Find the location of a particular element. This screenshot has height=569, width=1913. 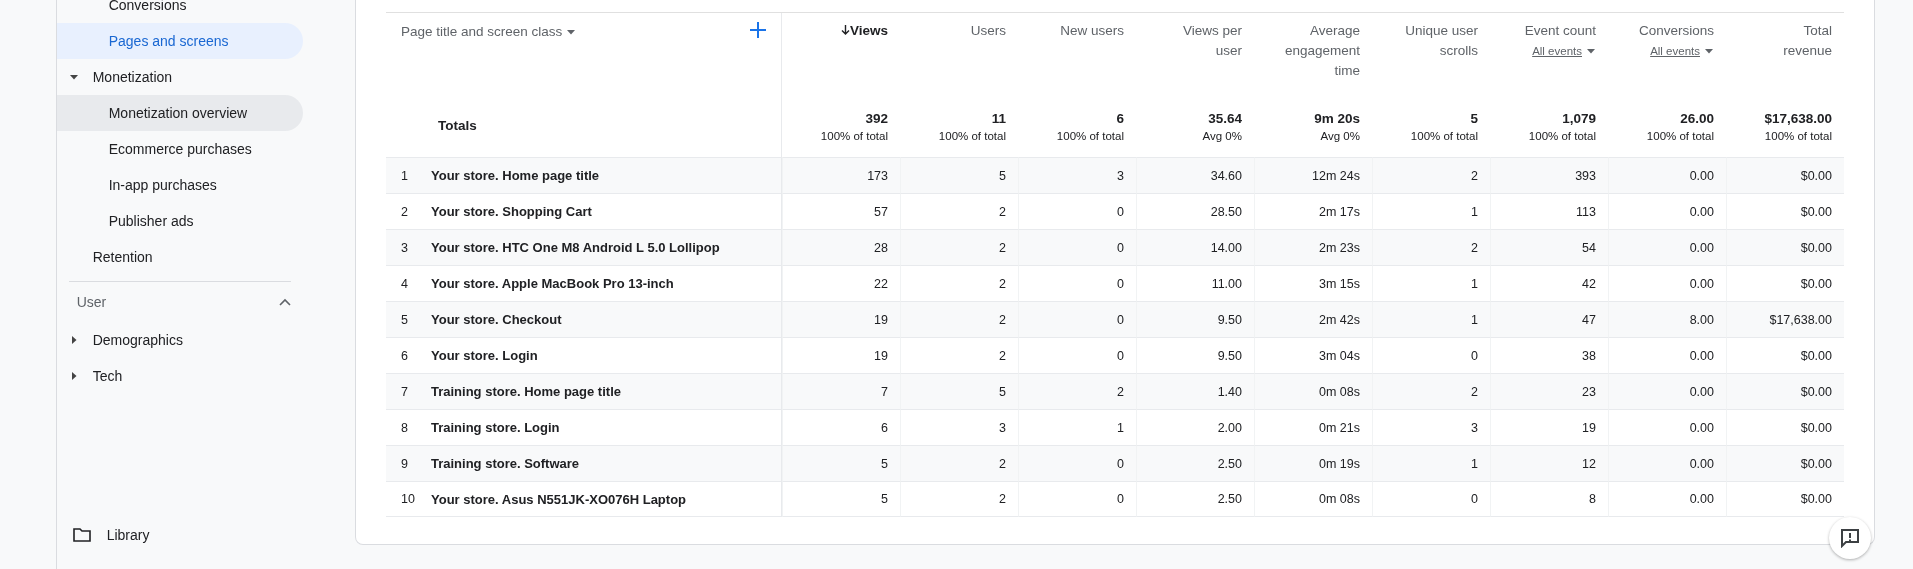

feedback-button is located at coordinates (1850, 538).